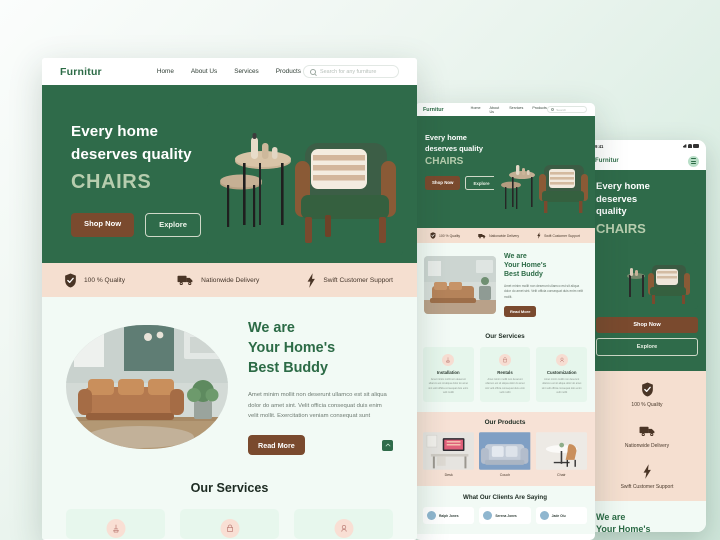 This screenshot has width=720, height=540. Describe the element at coordinates (623, 186) in the screenshot. I see `mobile-hero-line1: Every home` at that location.